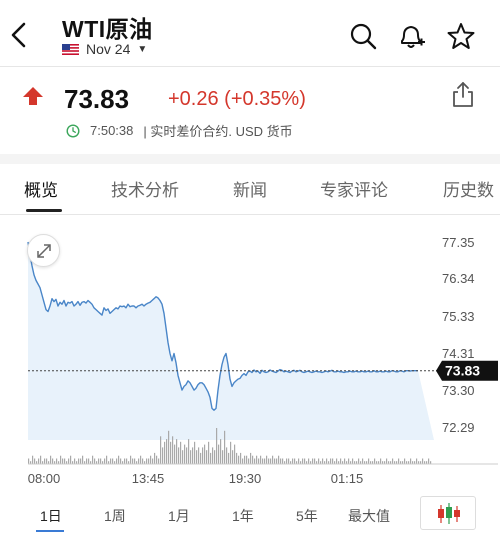 The image size is (500, 536). I want to click on period-1y: 1年, so click(243, 516).